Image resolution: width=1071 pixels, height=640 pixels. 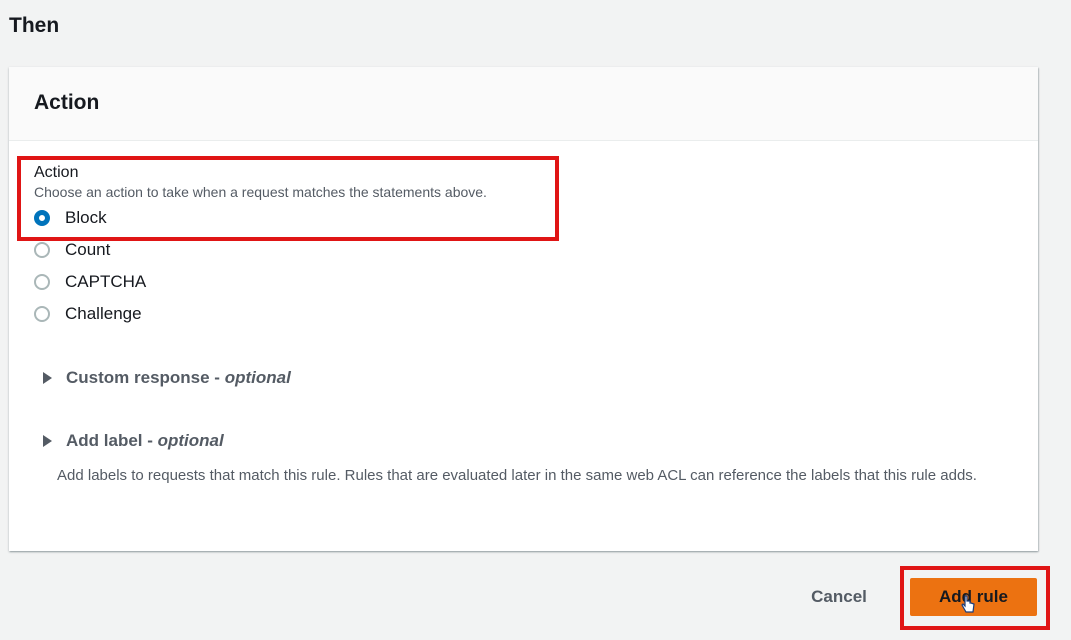 What do you see at coordinates (260, 250) in the screenshot?
I see `radio-option-count: Count` at bounding box center [260, 250].